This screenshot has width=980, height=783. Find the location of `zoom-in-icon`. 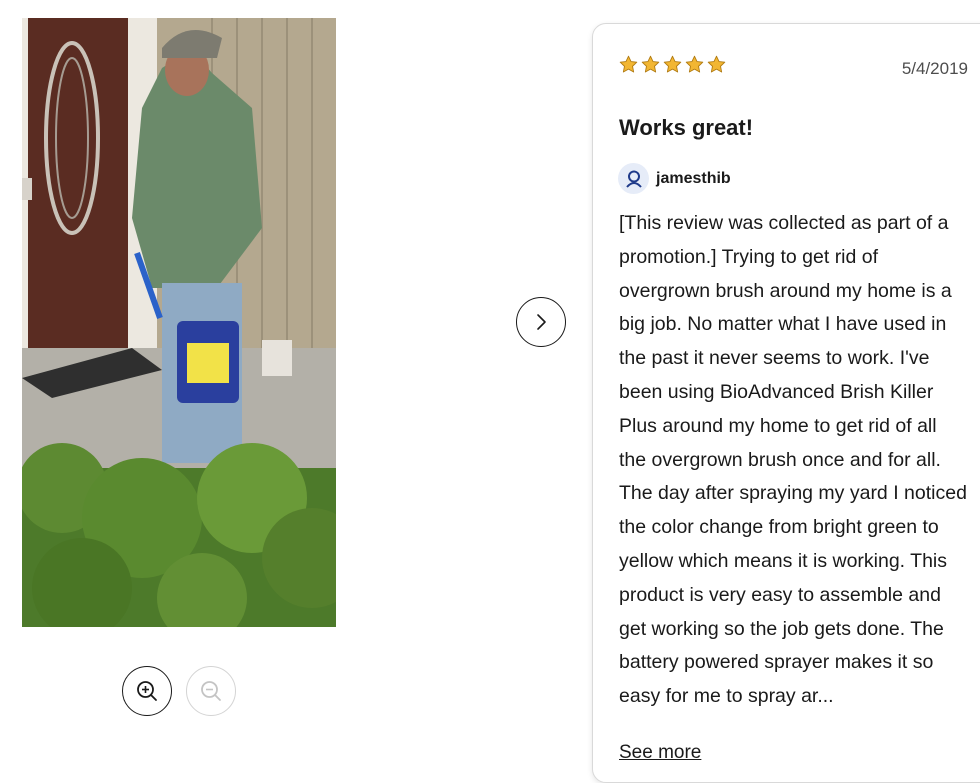

zoom-in-icon is located at coordinates (147, 691).